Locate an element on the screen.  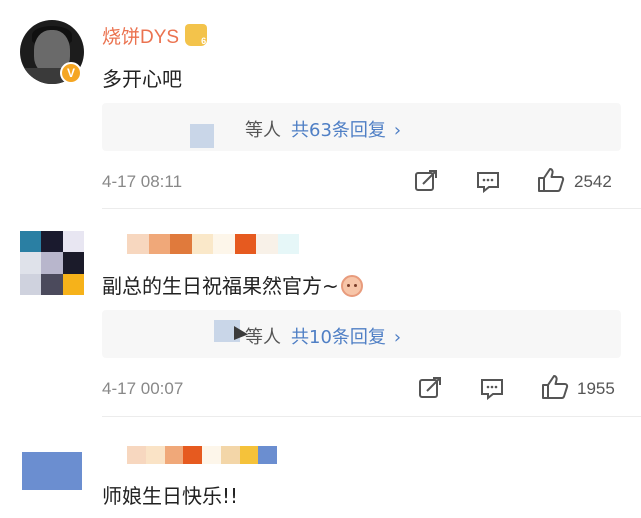
comment-text: 多开心吧 is located at coordinates (142, 79).